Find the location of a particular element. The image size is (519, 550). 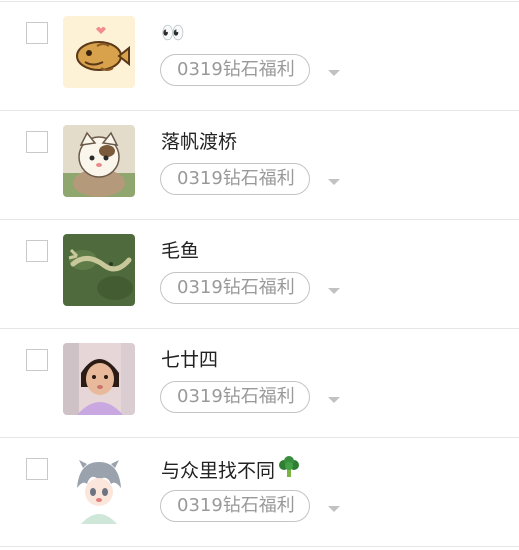

cartoon-cat-avatar is located at coordinates (99, 161).